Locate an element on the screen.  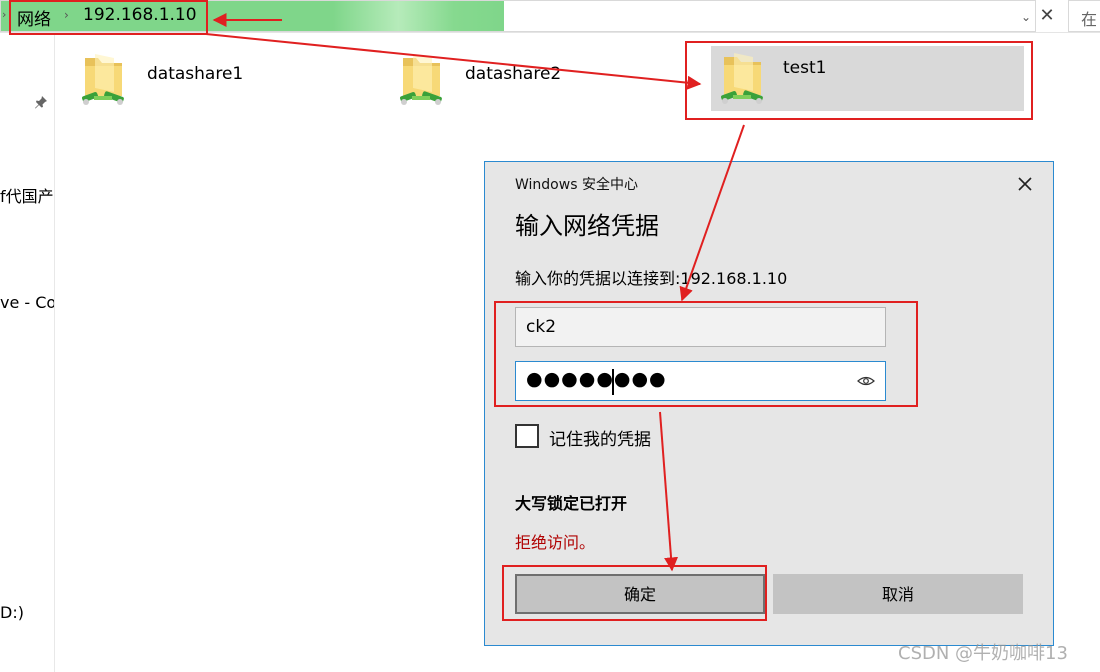
username-value: ck2 is located at coordinates (541, 327).